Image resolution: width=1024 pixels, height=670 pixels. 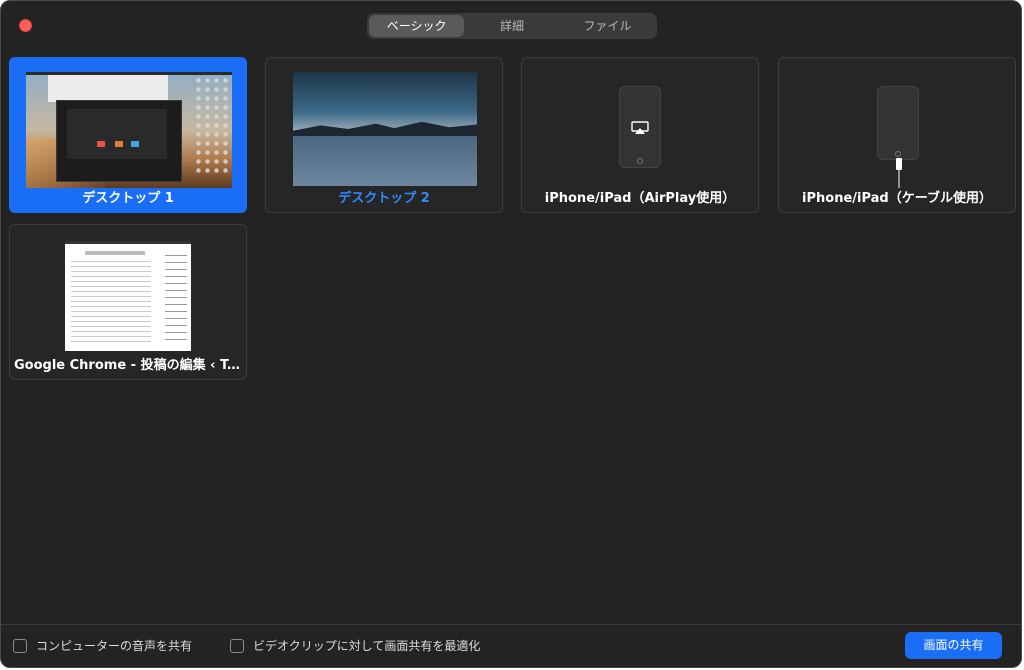 What do you see at coordinates (511, 645) in the screenshot?
I see `bottom-bar: コンピューターの音声を共有 ビデオクリップに対して画面共有を最適化 画面の共有` at bounding box center [511, 645].